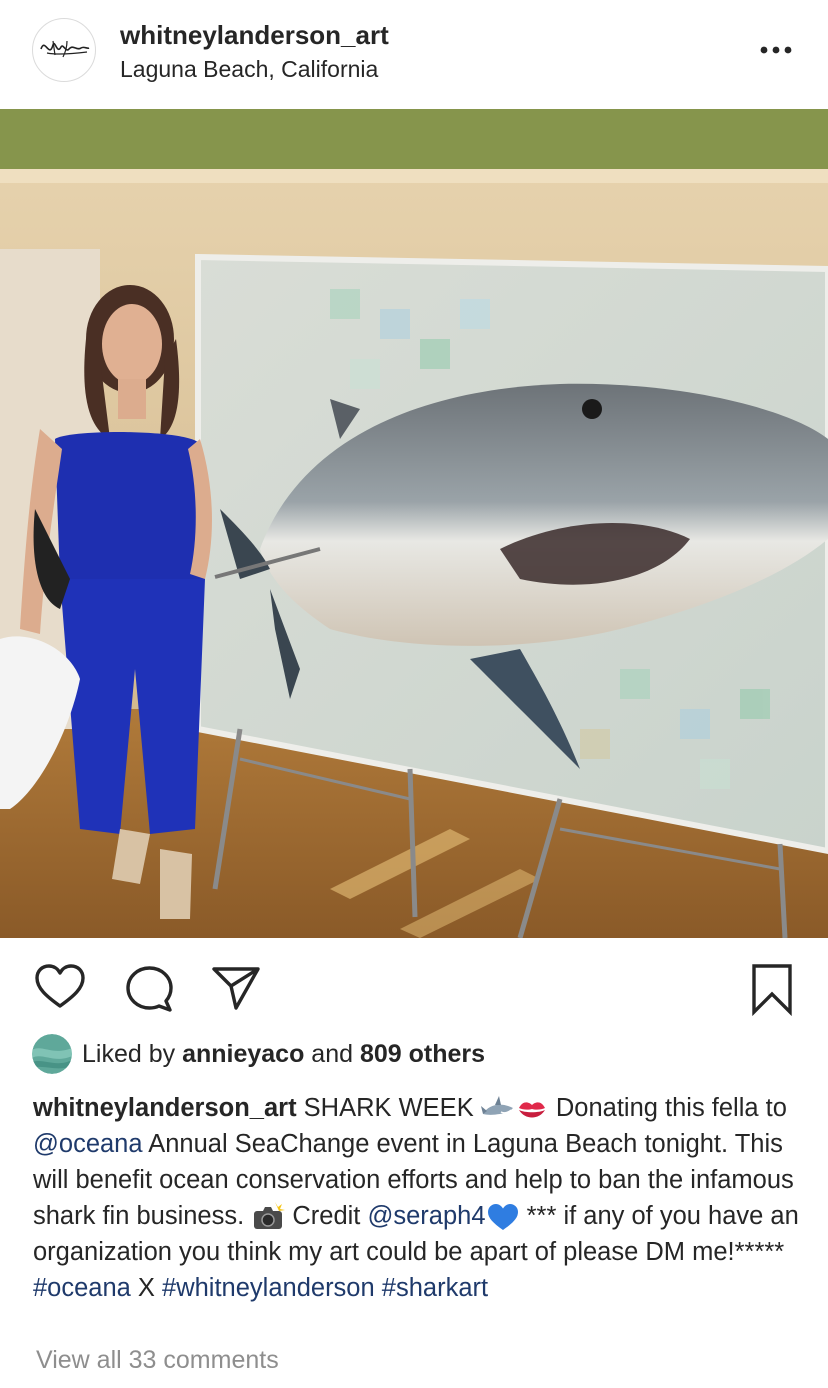 This screenshot has height=1388, width=828. I want to click on hashtag-sharkart: #sharkart, so click(435, 1288).